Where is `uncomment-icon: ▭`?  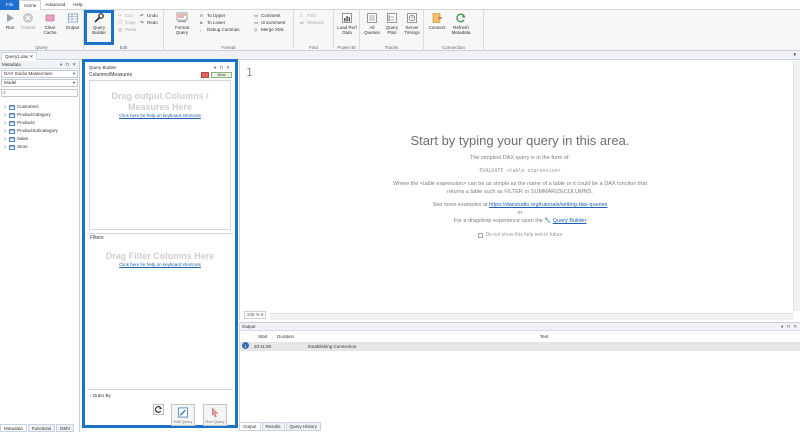 uncomment-icon: ▭ is located at coordinates (256, 22).